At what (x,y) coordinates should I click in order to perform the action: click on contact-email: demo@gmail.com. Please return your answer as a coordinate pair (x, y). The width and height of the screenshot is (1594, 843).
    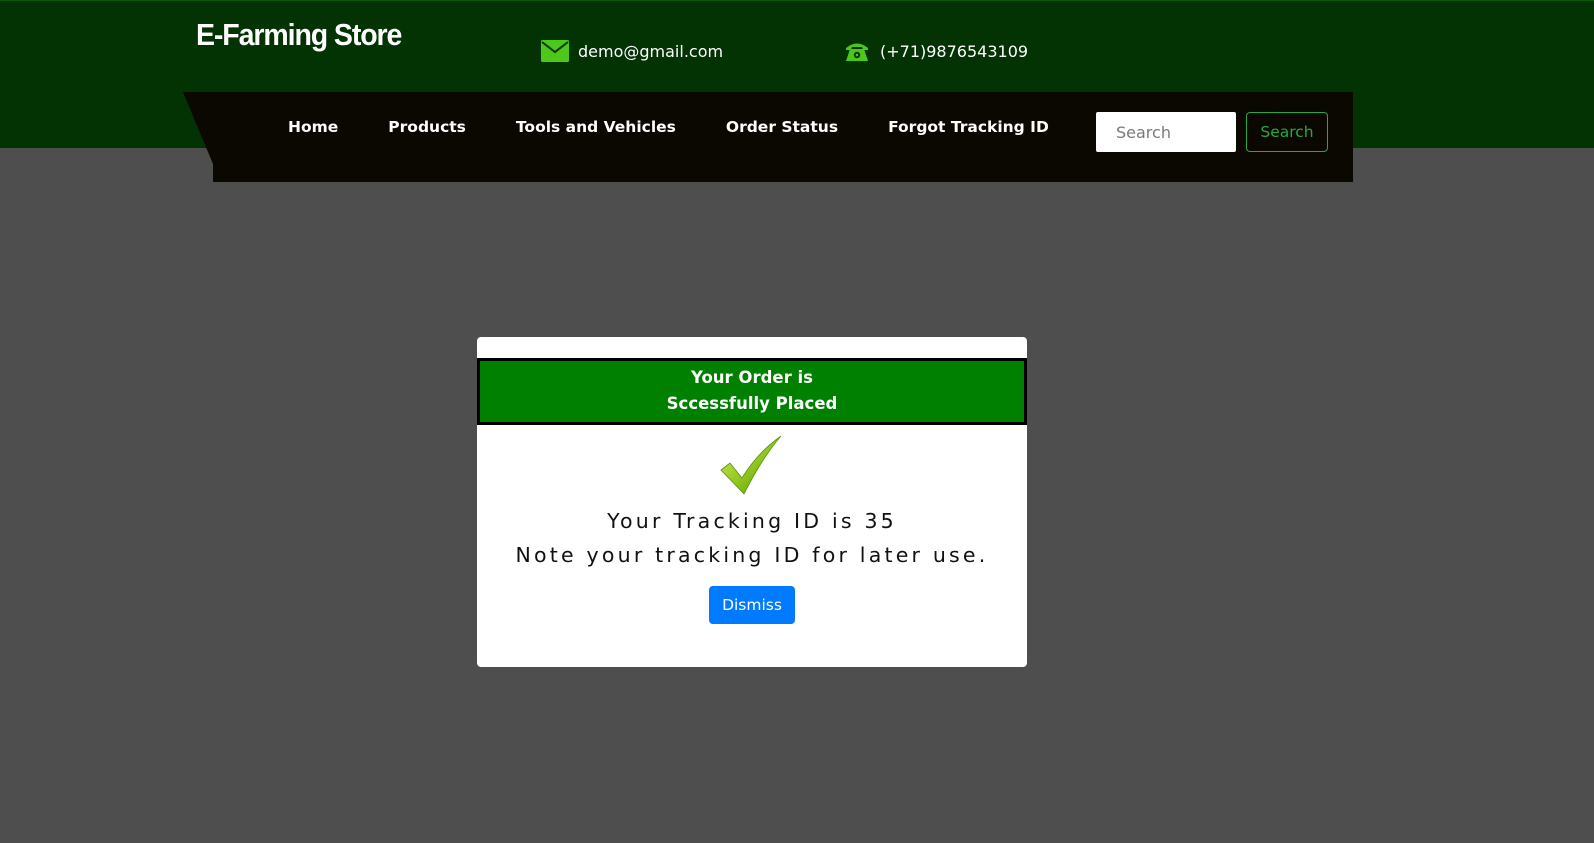
    Looking at the image, I should click on (632, 51).